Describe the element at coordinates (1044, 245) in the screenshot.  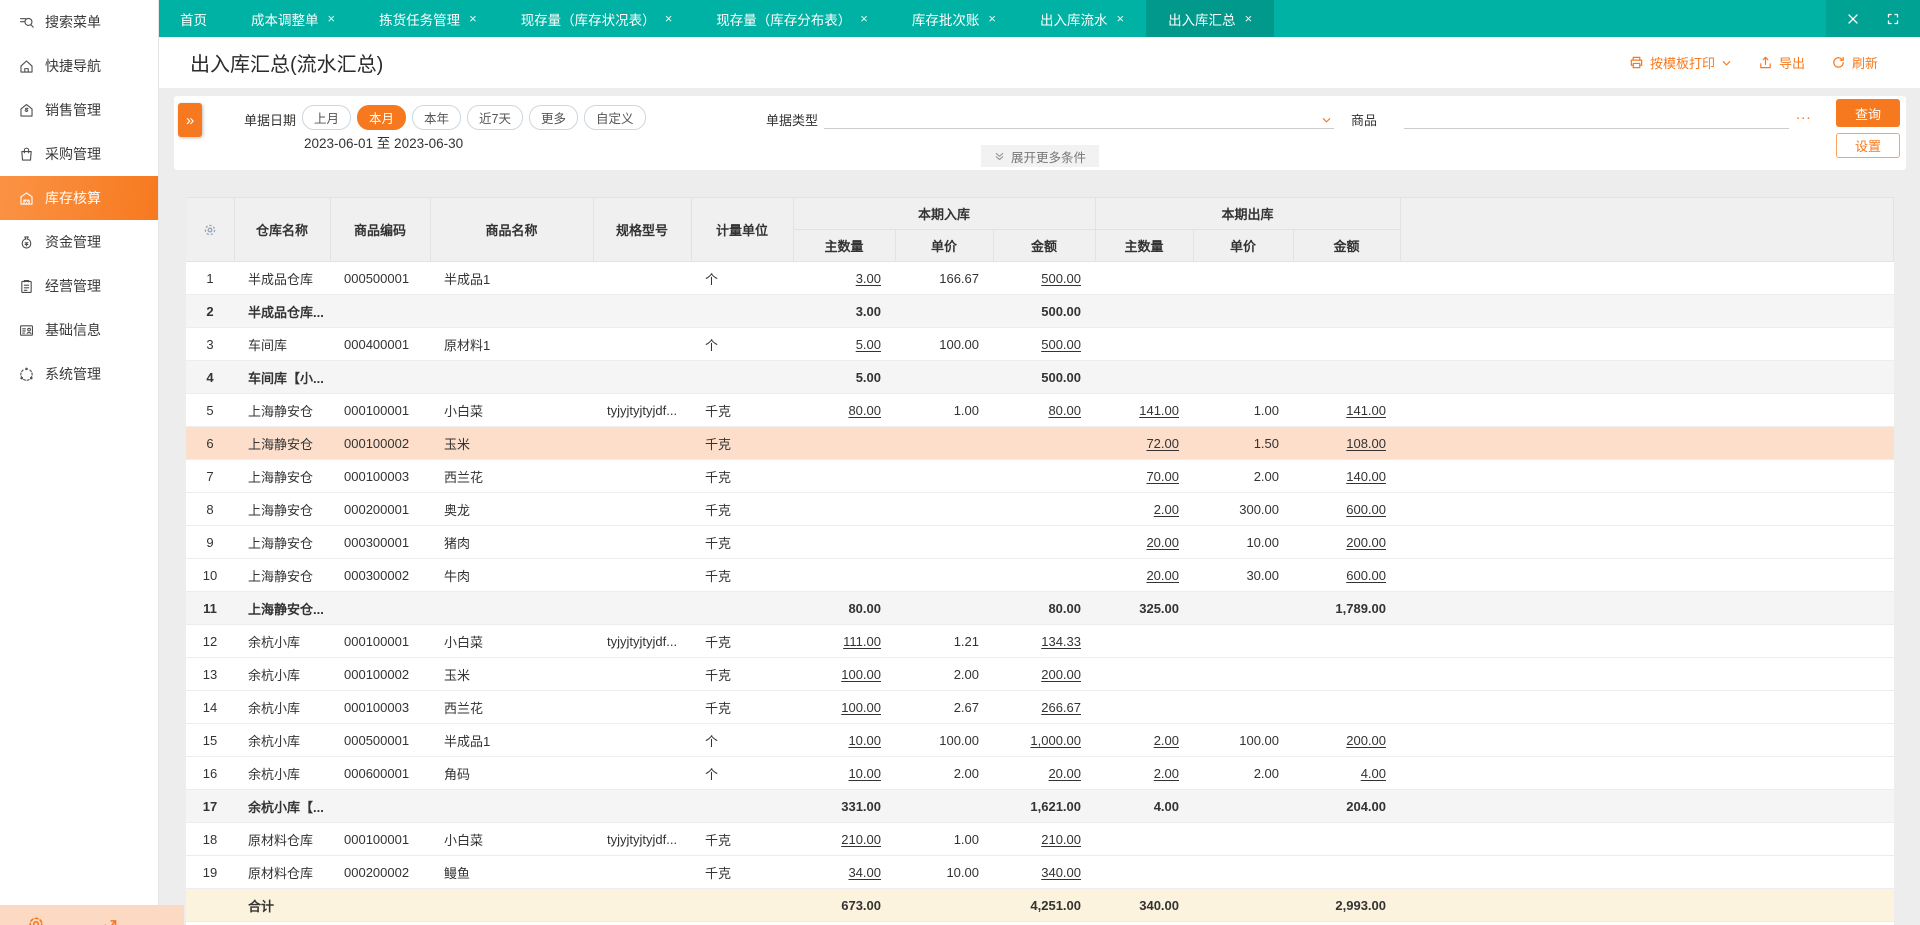
I see `col-header-in-amount: 金额` at that location.